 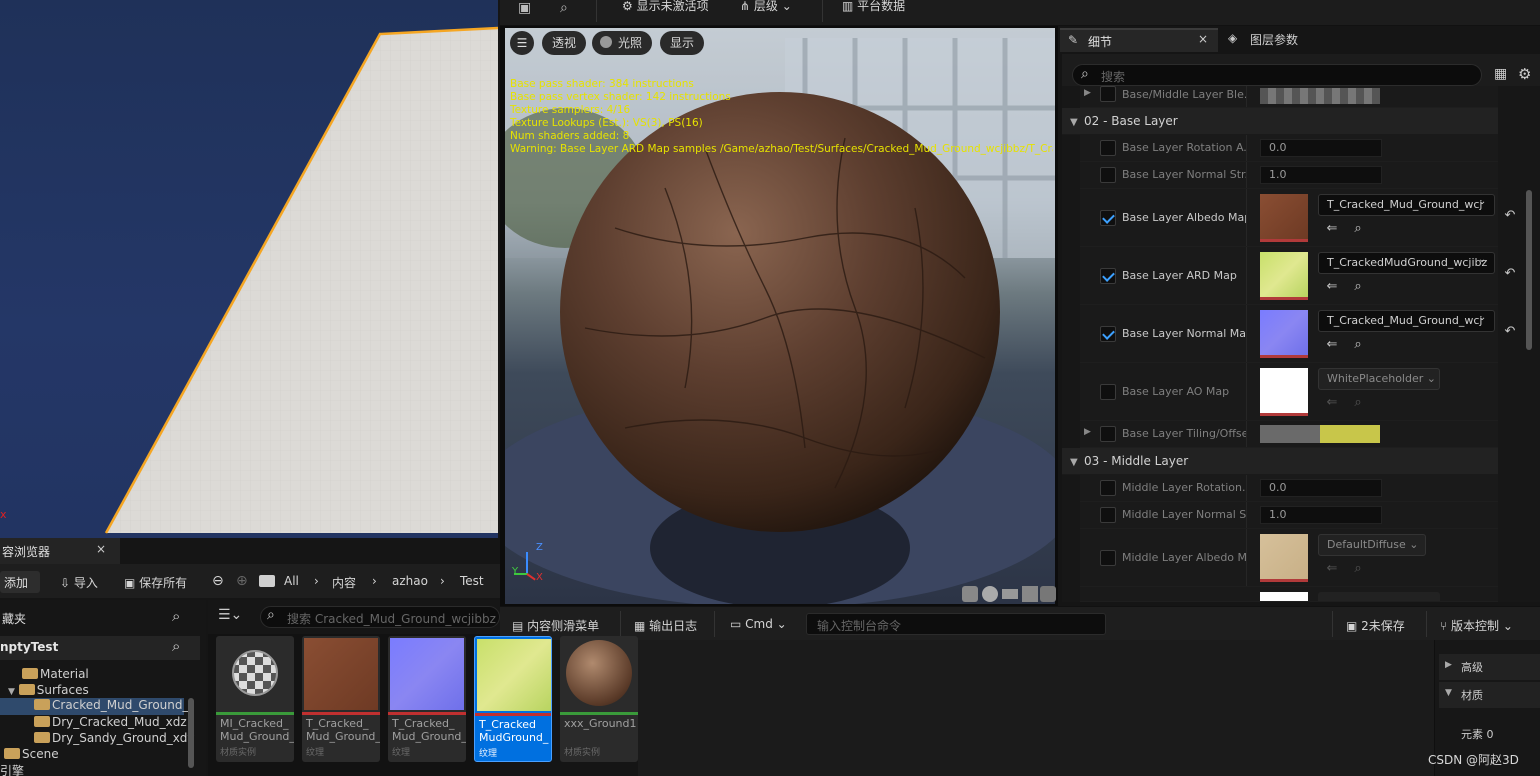 What do you see at coordinates (100, 648) in the screenshot?
I see `project-header: nptyTest ⌕` at bounding box center [100, 648].